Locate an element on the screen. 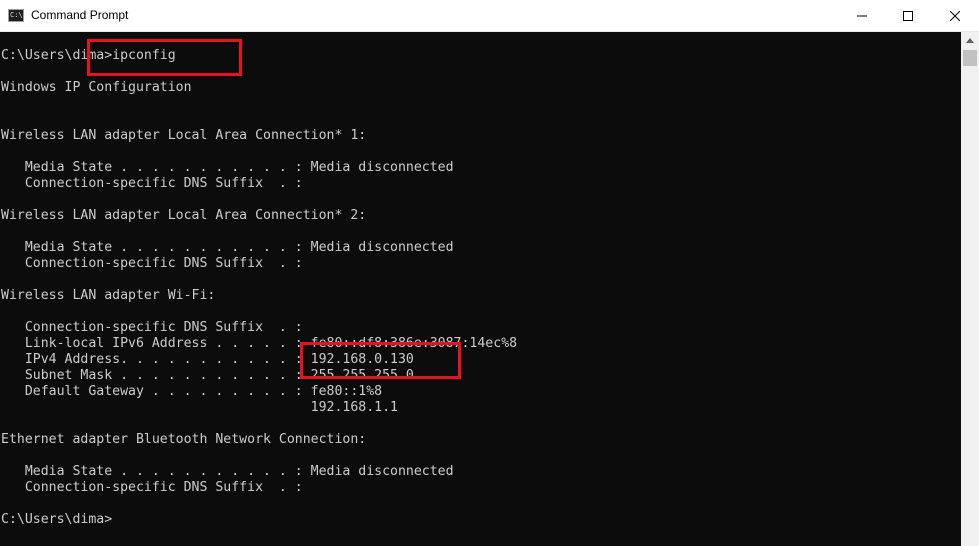  maximize-icon is located at coordinates (908, 16).